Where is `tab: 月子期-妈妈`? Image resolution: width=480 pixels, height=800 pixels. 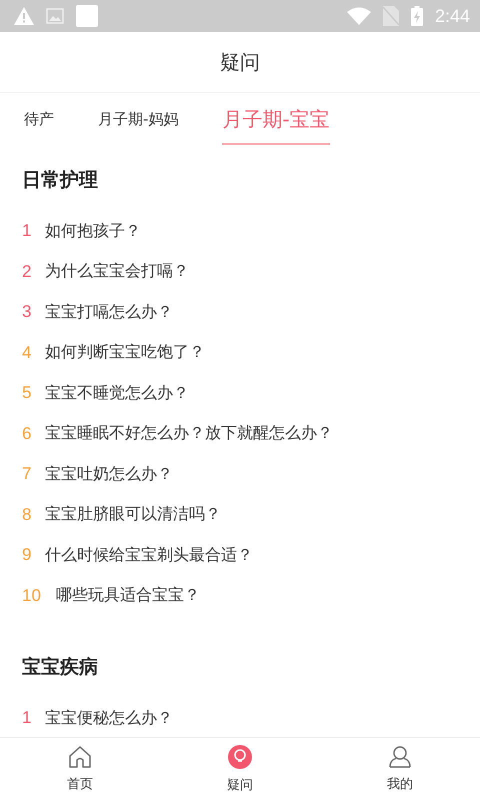
tab: 月子期-妈妈 is located at coordinates (138, 127).